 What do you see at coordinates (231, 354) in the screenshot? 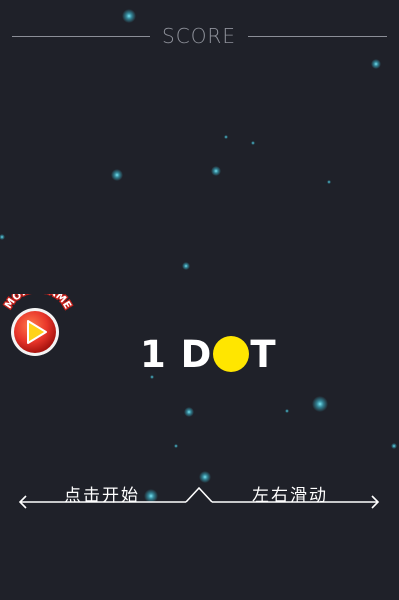
I see `yellow-dot` at bounding box center [231, 354].